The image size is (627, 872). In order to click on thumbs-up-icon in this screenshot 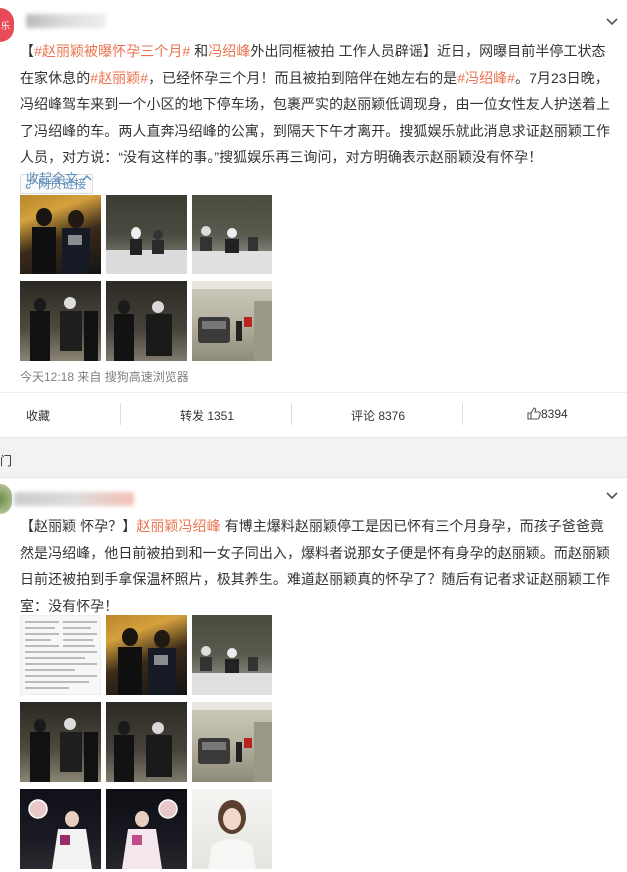, I will do `click(534, 413)`.